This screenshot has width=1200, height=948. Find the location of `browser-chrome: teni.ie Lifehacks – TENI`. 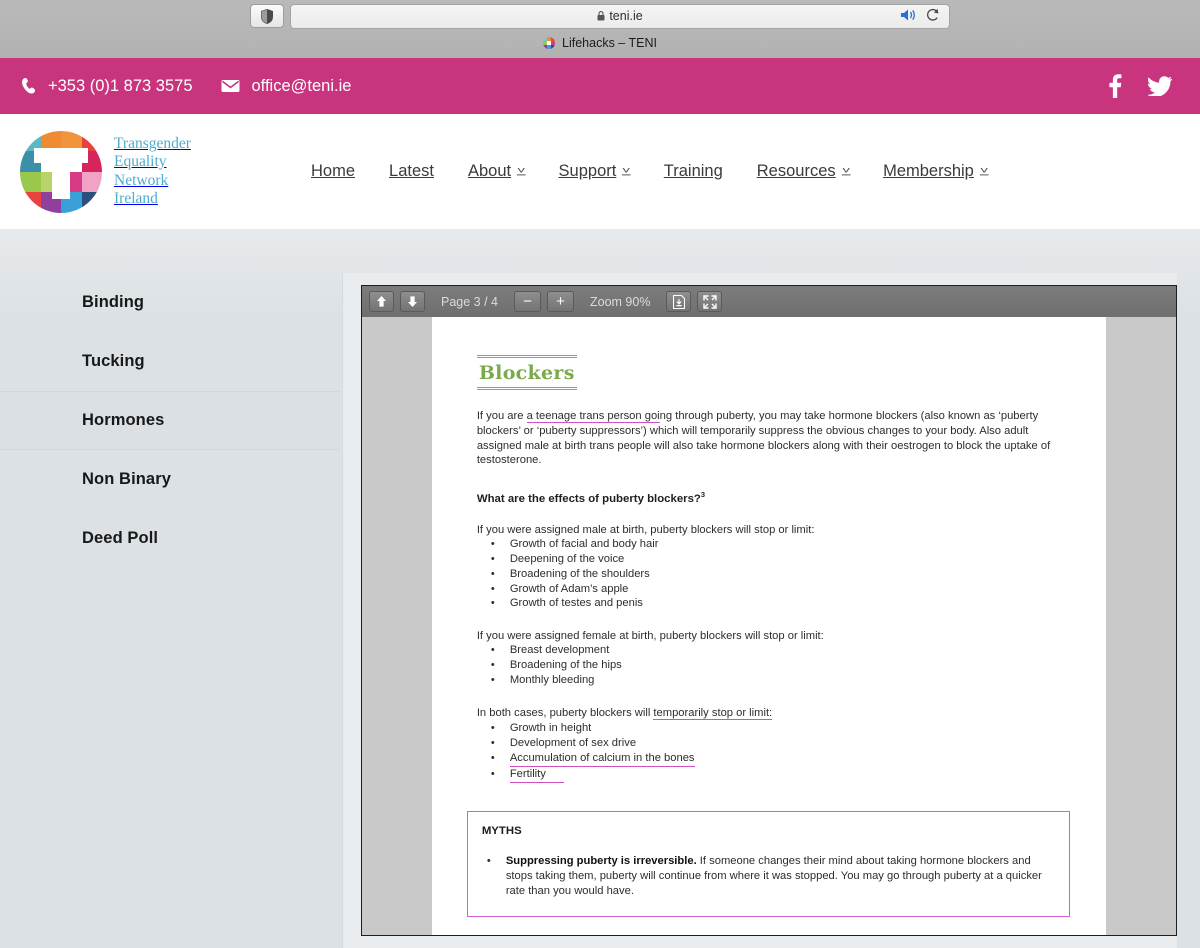

browser-chrome: teni.ie Lifehacks – TENI is located at coordinates (600, 29).